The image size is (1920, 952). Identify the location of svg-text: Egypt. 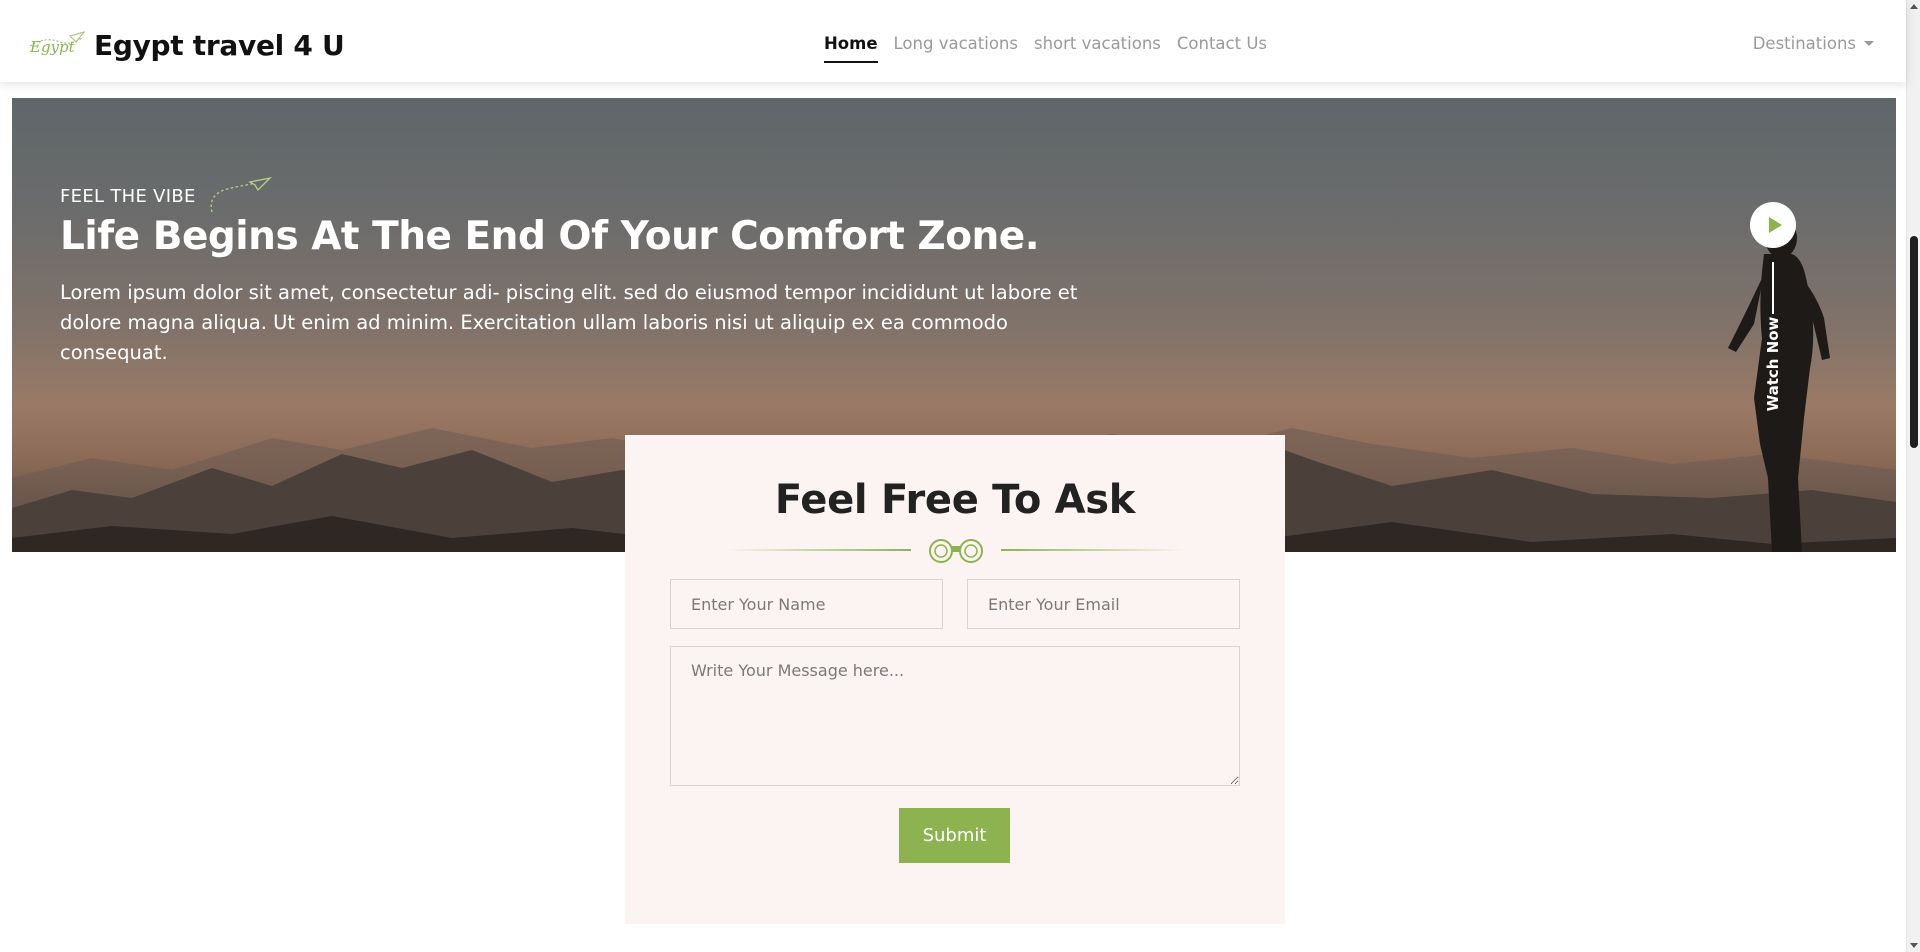
(52, 47).